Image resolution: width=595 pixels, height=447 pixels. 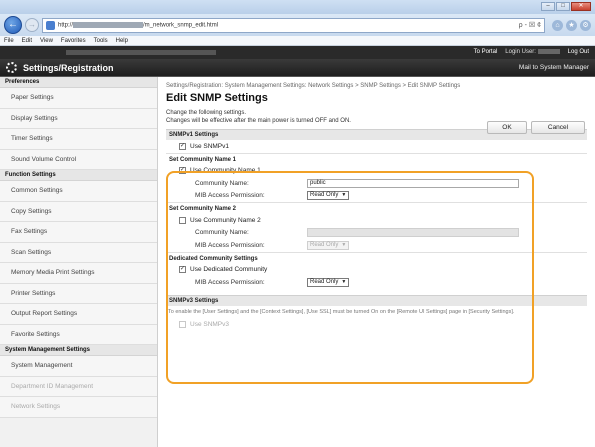 What do you see at coordinates (413, 233) in the screenshot?
I see `community-name-2-field` at bounding box center [413, 233].